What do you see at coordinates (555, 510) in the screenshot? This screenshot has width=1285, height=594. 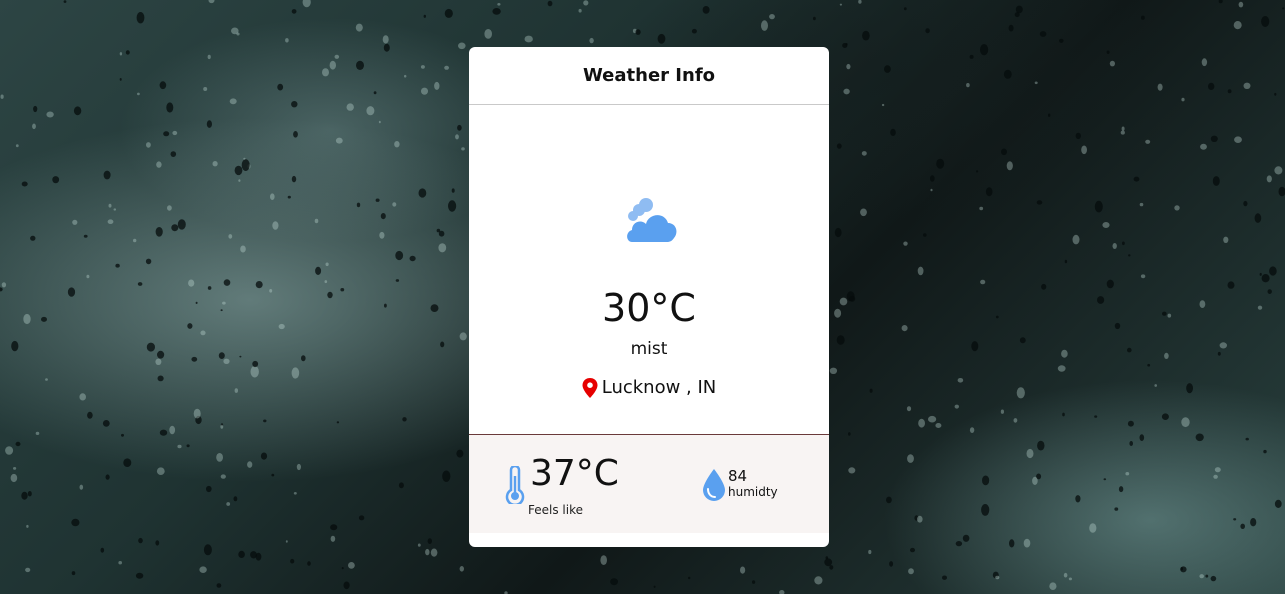 I see `feels-like-label: Feels like` at bounding box center [555, 510].